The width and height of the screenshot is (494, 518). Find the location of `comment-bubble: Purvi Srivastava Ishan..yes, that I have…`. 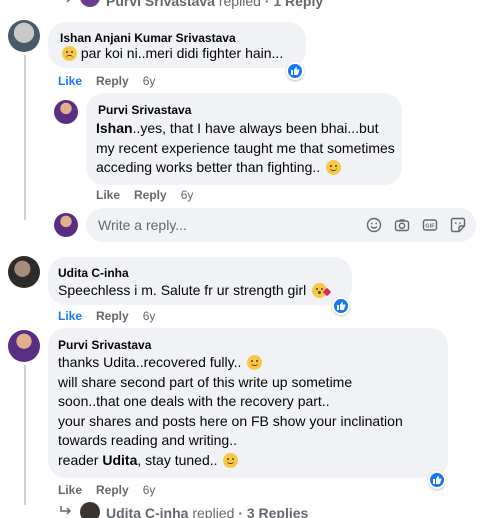

comment-bubble: Purvi Srivastava Ishan..yes, that I have… is located at coordinates (244, 139).